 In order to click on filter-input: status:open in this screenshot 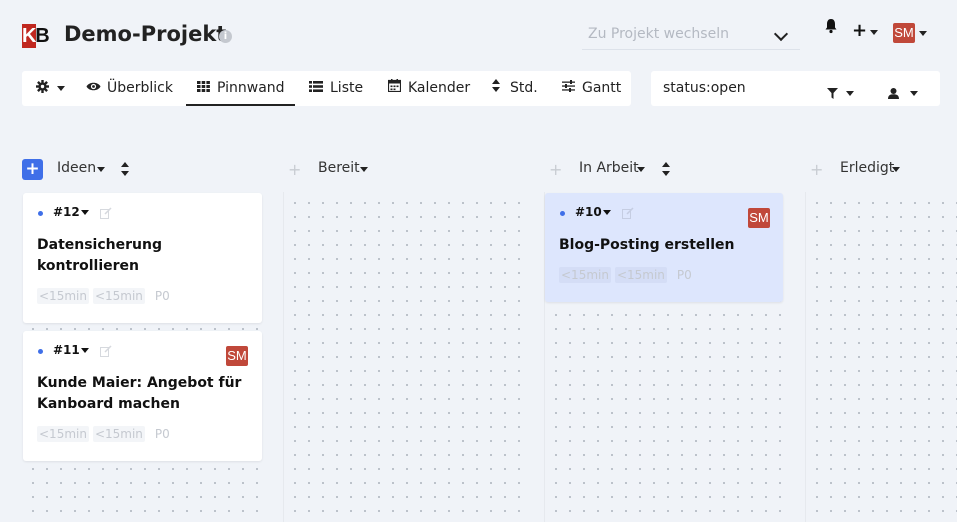, I will do `click(704, 88)`.